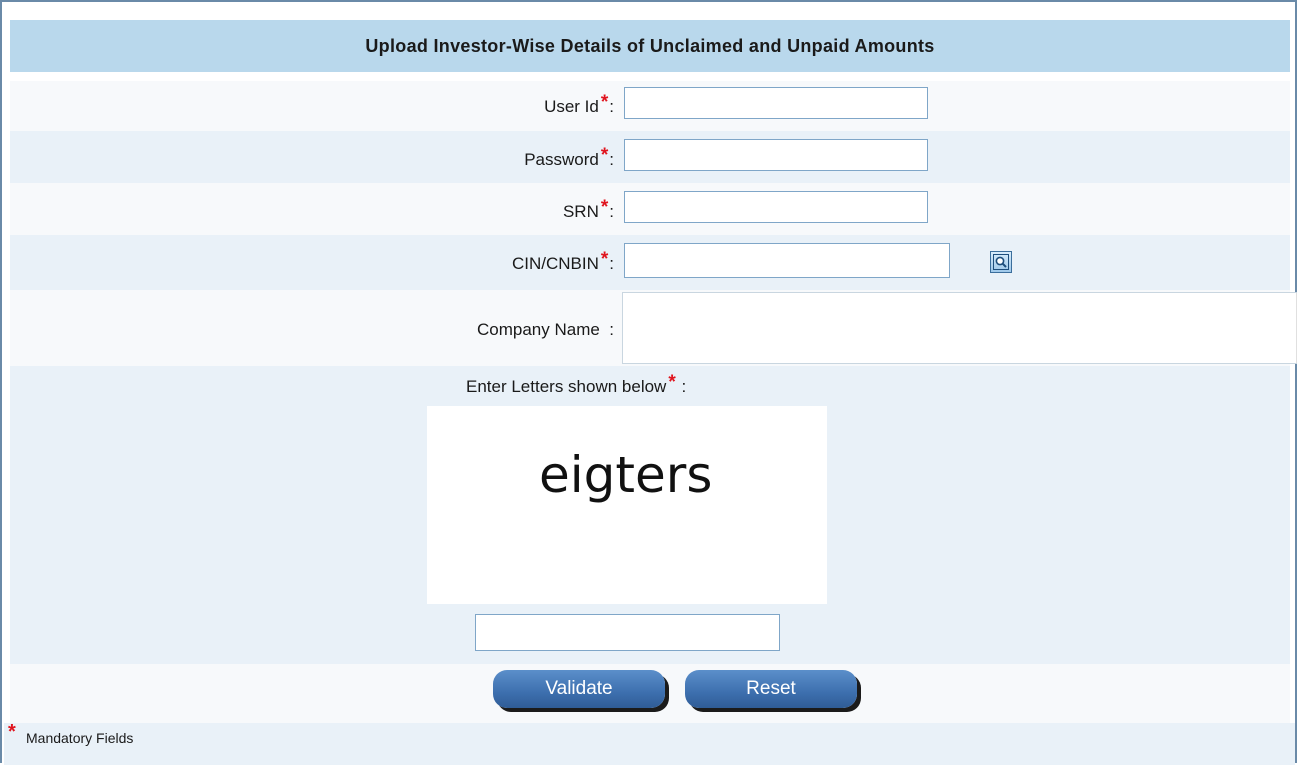 Image resolution: width=1297 pixels, height=765 pixels. What do you see at coordinates (776, 103) in the screenshot?
I see `user-id-input` at bounding box center [776, 103].